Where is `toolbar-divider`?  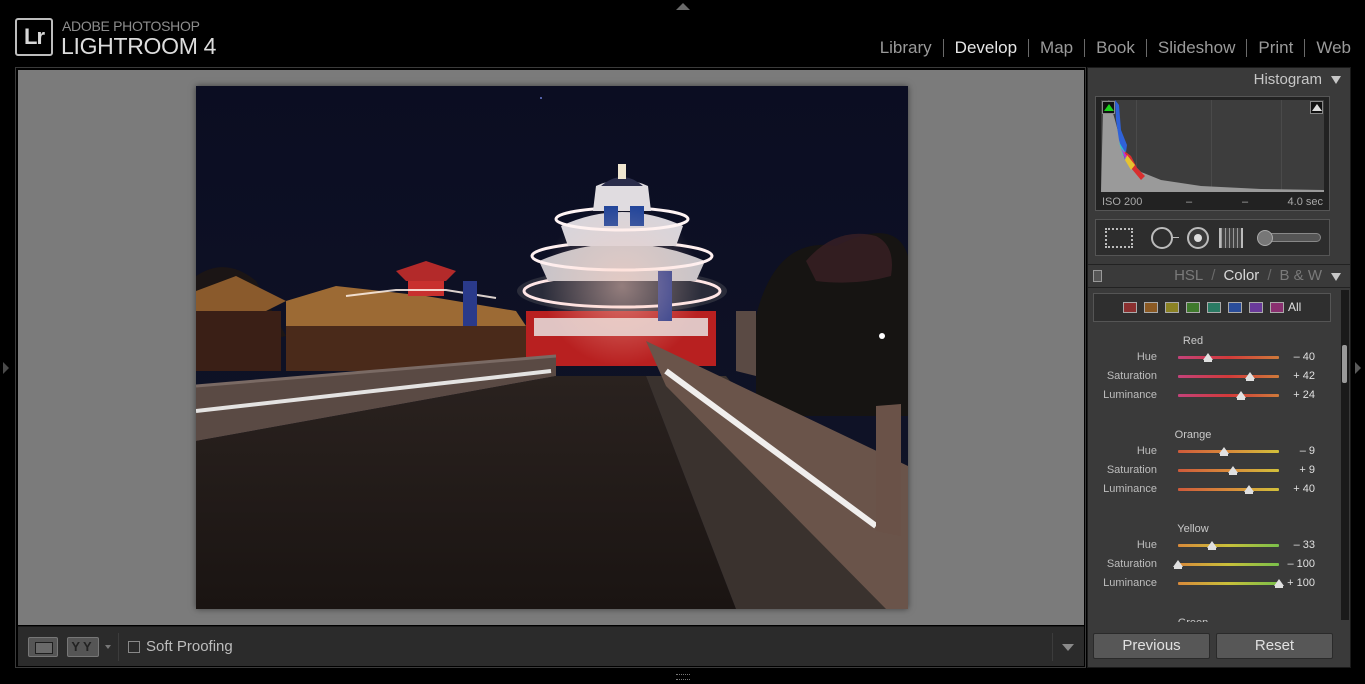 toolbar-divider is located at coordinates (118, 647).